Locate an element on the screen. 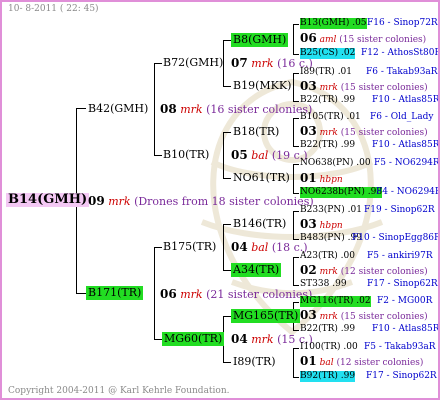 The height and width of the screenshot is (400, 440). g4-code: F10 - SinopEgg86R is located at coordinates (396, 238).